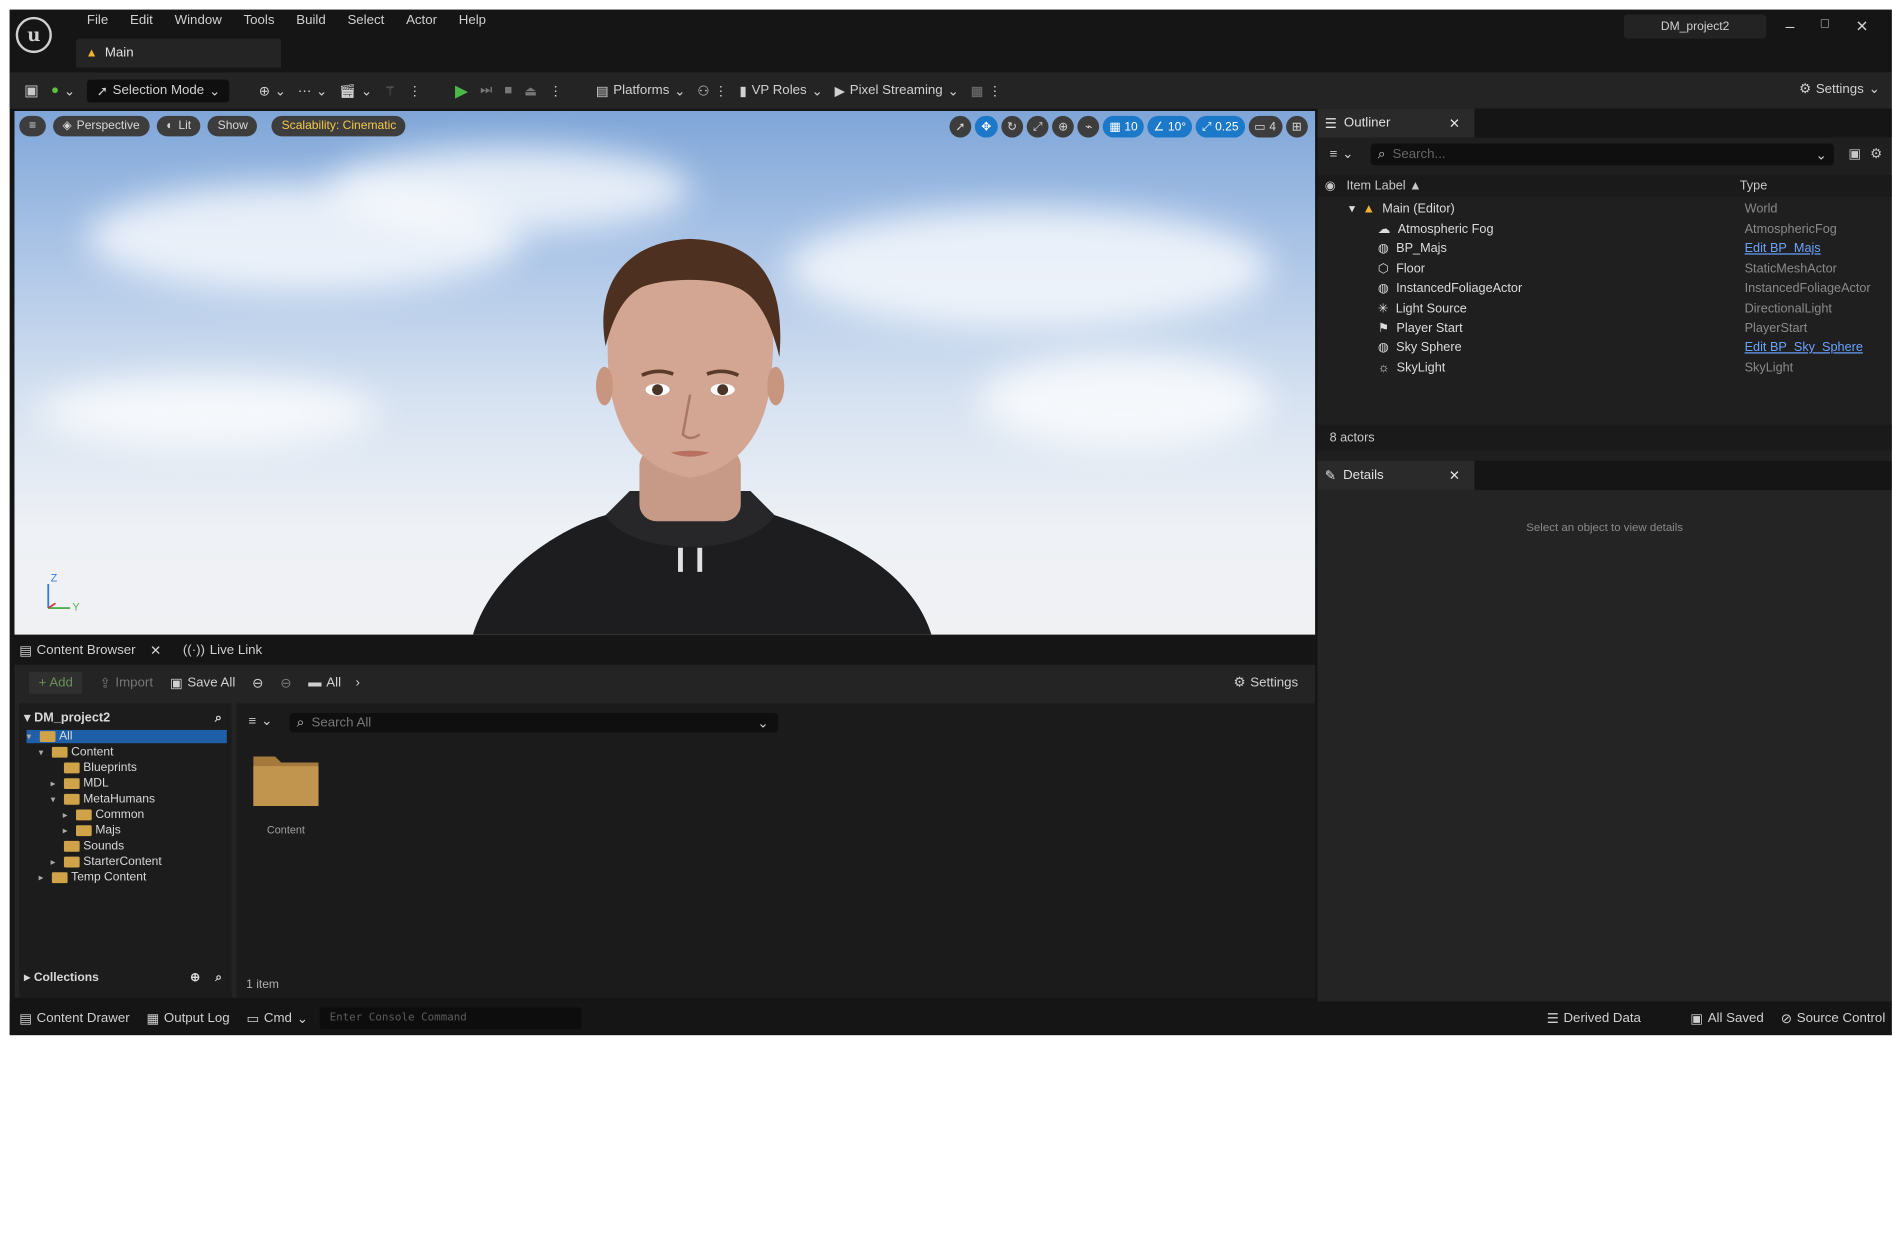  Describe the element at coordinates (1396, 123) in the screenshot. I see `tab-outliner: ☰ Outliner ✕` at that location.